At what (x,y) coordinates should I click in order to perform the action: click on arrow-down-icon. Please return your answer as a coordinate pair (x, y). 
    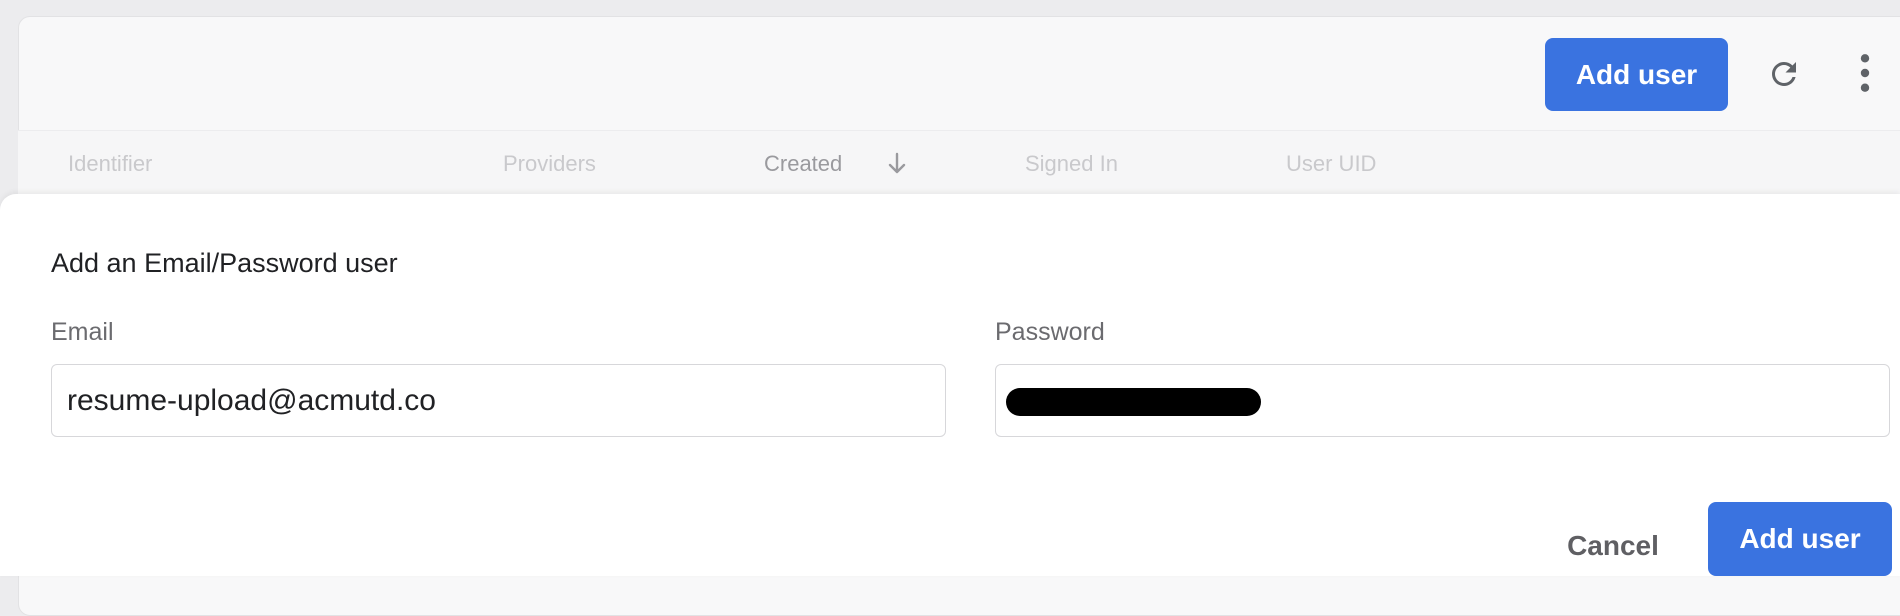
    Looking at the image, I should click on (897, 164).